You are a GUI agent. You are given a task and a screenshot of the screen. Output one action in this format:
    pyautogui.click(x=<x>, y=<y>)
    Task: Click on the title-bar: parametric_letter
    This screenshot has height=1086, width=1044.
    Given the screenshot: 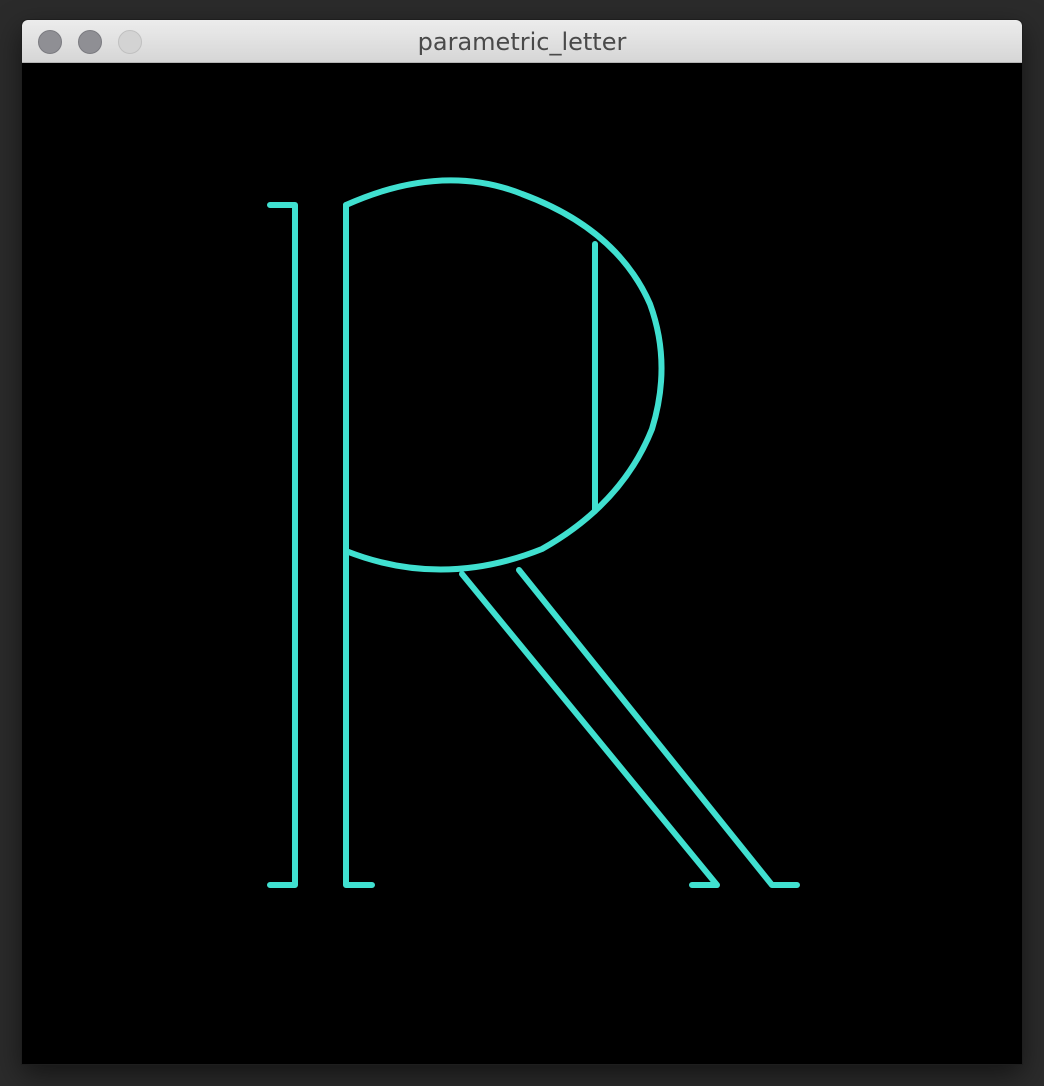 What is the action you would take?
    pyautogui.click(x=522, y=41)
    